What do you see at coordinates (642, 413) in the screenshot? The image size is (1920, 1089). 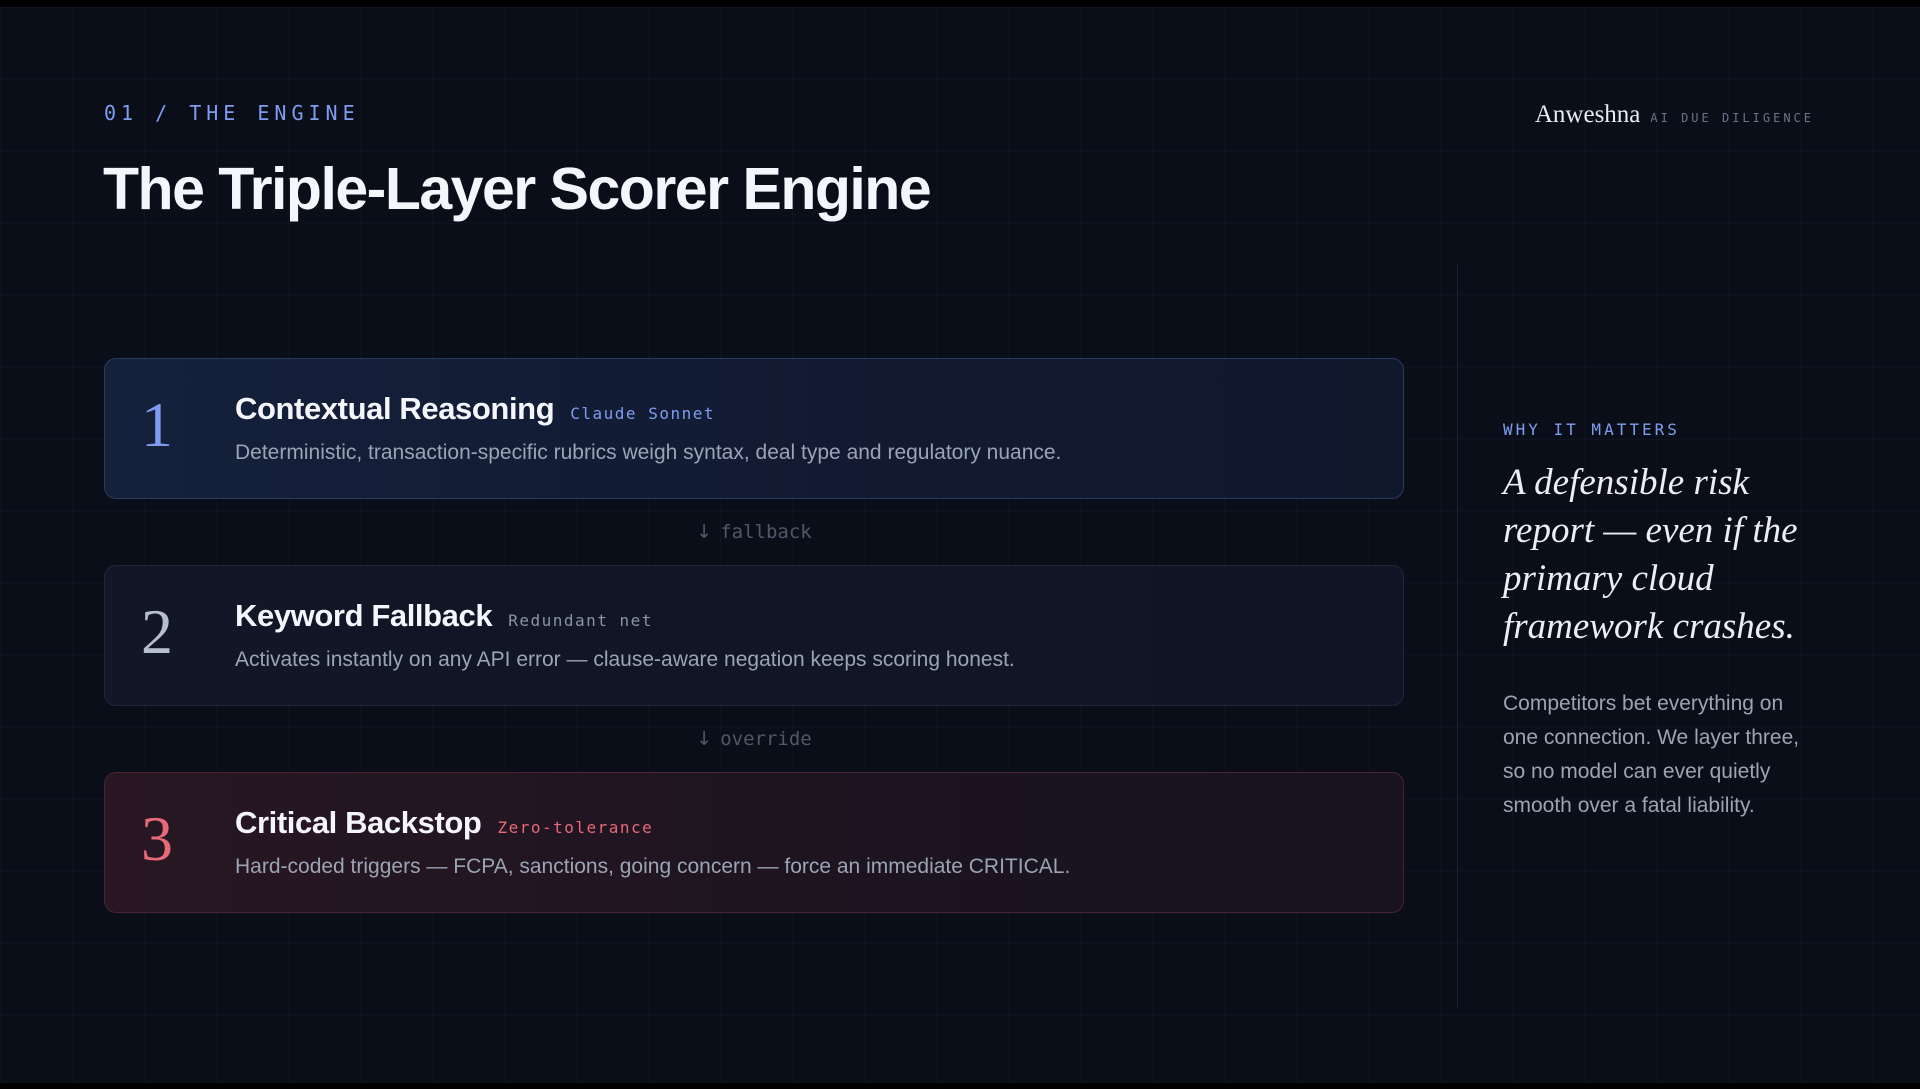 I see `layer-tag: Claude Sonnet` at bounding box center [642, 413].